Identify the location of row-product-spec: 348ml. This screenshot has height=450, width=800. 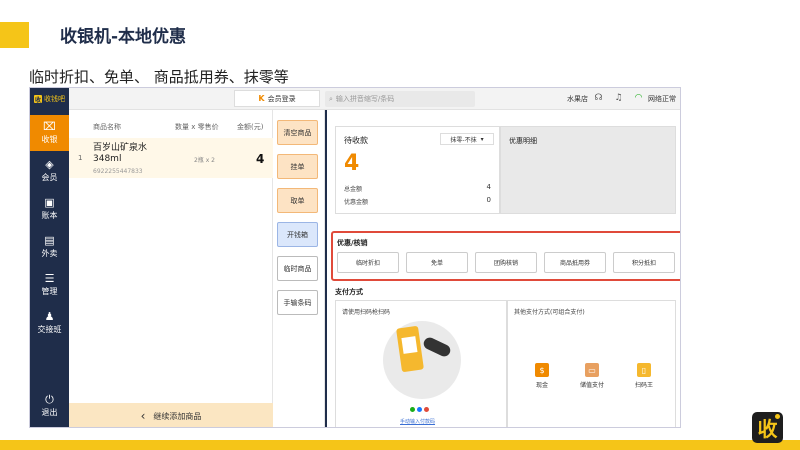
(107, 159).